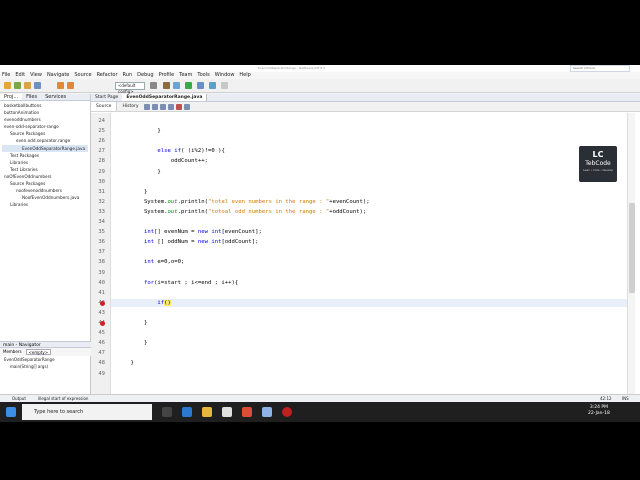 This screenshot has width=640, height=480. What do you see at coordinates (17, 85) in the screenshot?
I see `new-project-icon` at bounding box center [17, 85].